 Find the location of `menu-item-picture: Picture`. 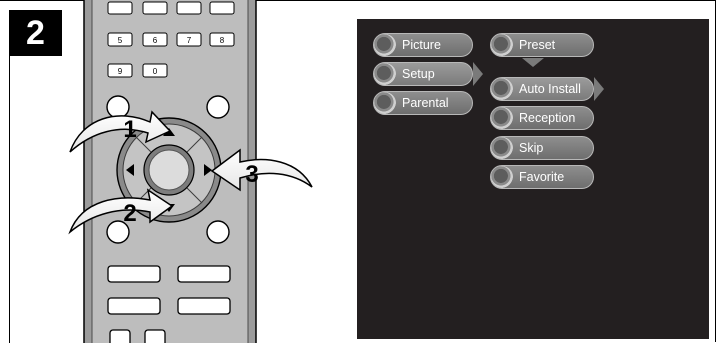

menu-item-picture: Picture is located at coordinates (423, 45).